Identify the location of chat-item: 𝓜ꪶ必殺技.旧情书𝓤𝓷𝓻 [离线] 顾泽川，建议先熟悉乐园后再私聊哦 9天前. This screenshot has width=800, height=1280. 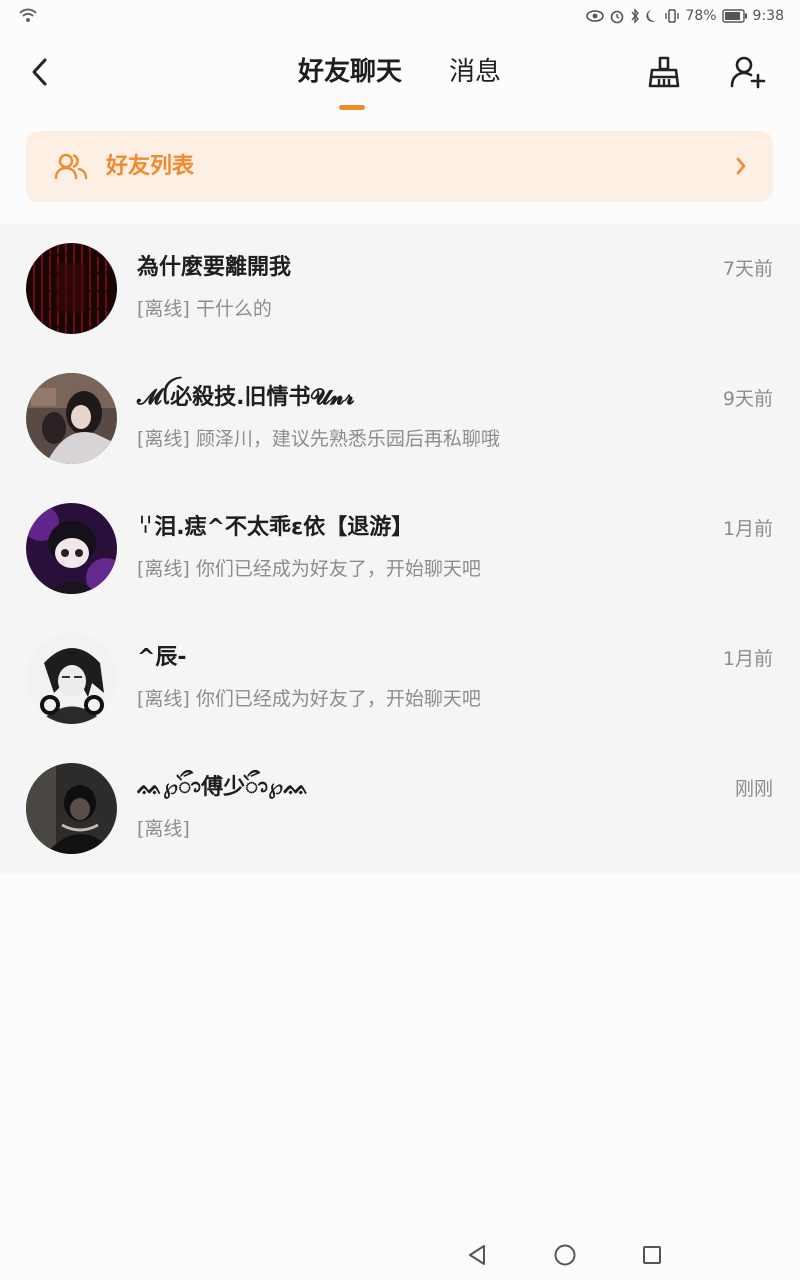
(400, 419).